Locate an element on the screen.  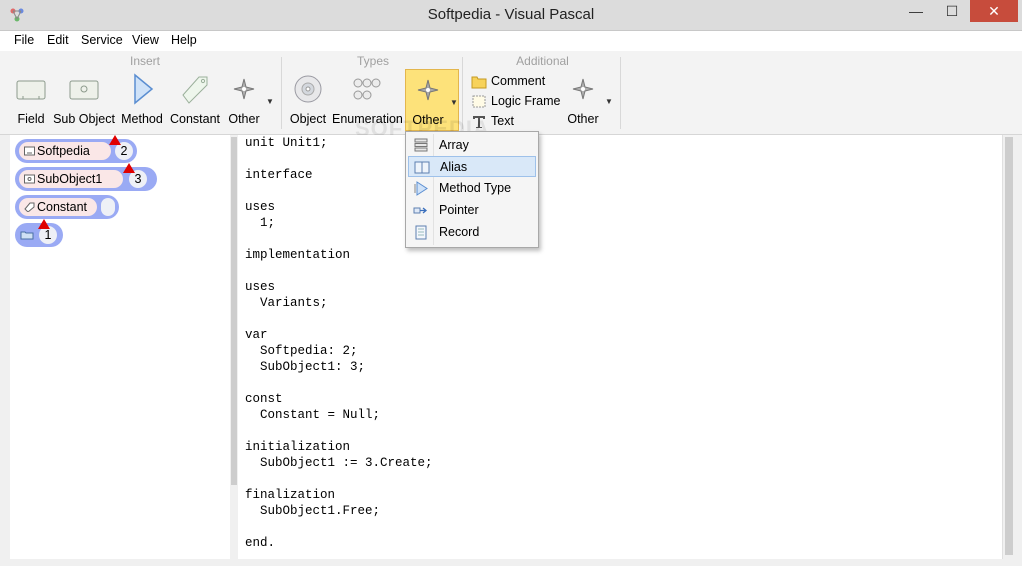
node-name-pill: SubObject1 is located at coordinates (71, 179).